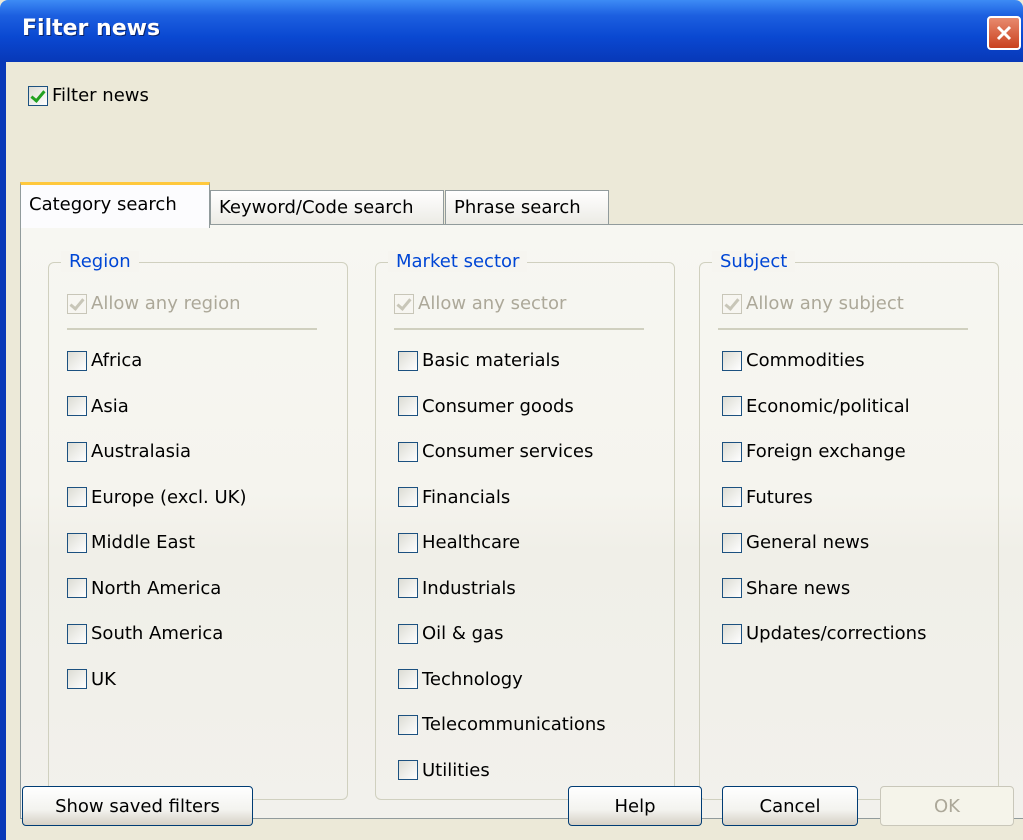 The image size is (1023, 840). I want to click on subject-item-checkbox: General news, so click(795, 542).